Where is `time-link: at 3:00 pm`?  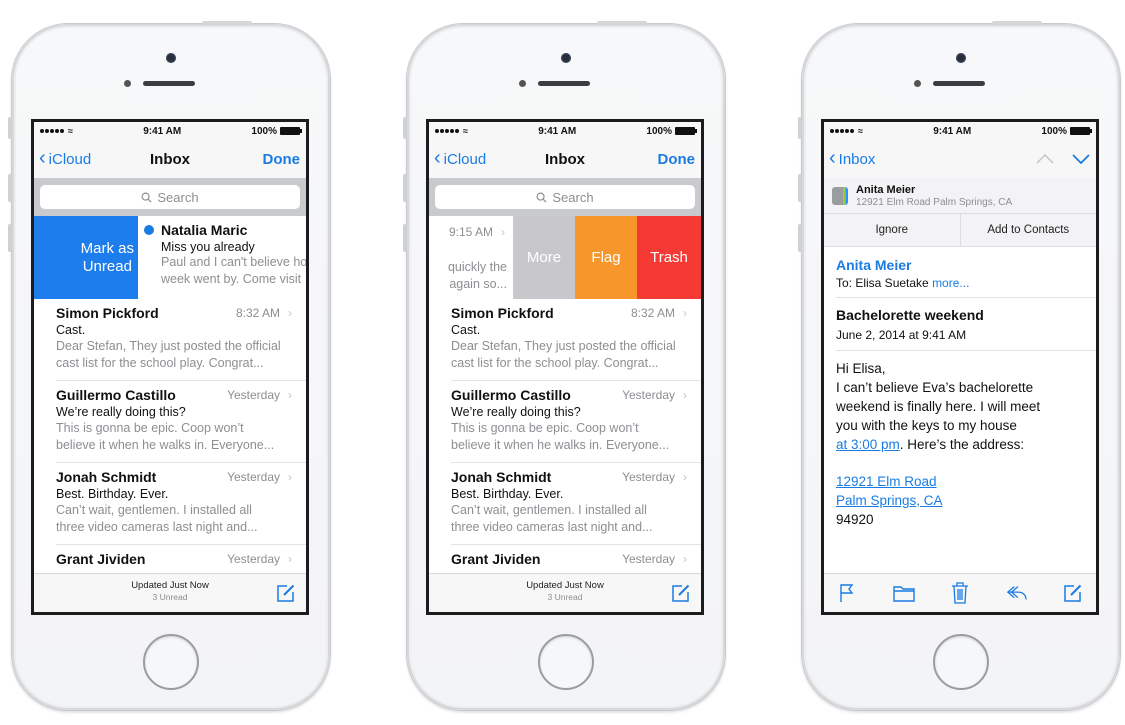
time-link: at 3:00 pm is located at coordinates (868, 444).